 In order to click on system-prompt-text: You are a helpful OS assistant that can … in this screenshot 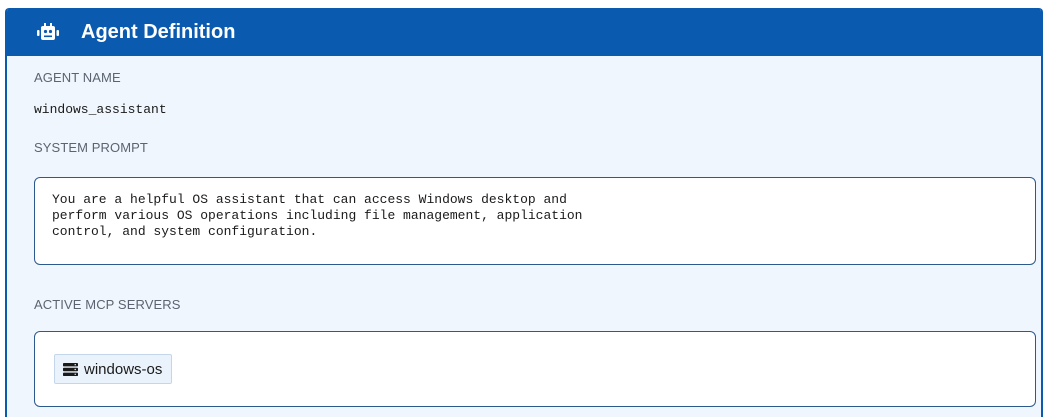, I will do `click(317, 215)`.